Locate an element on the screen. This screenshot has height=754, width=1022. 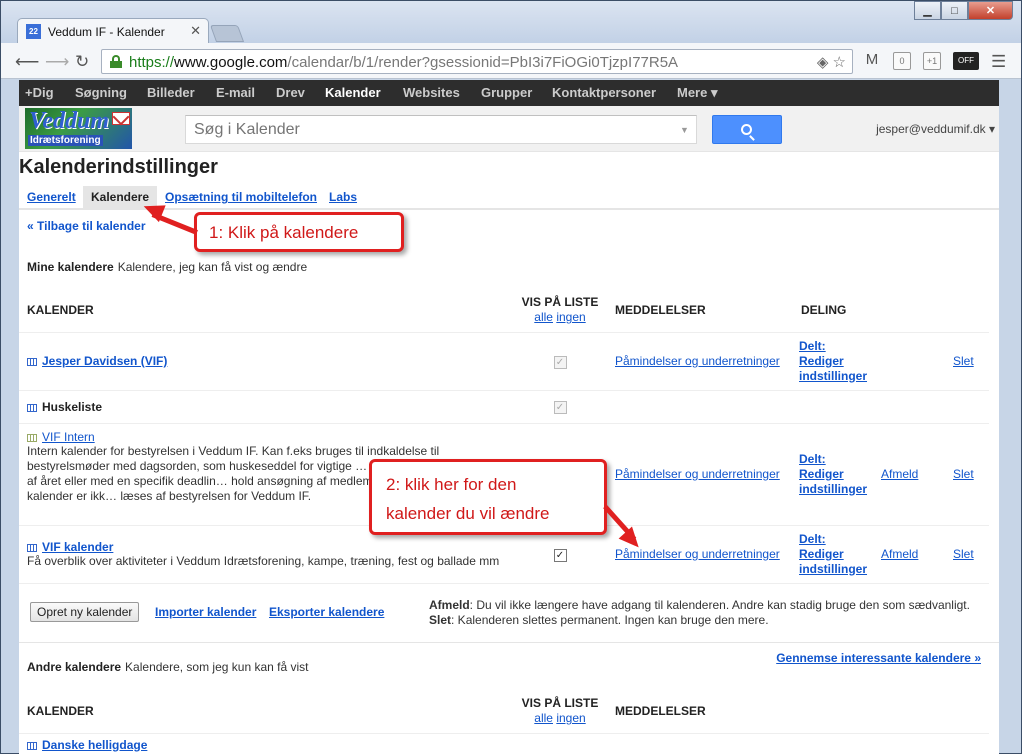
export-calendars-link: Eksporter kalendere is located at coordinates (326, 612).